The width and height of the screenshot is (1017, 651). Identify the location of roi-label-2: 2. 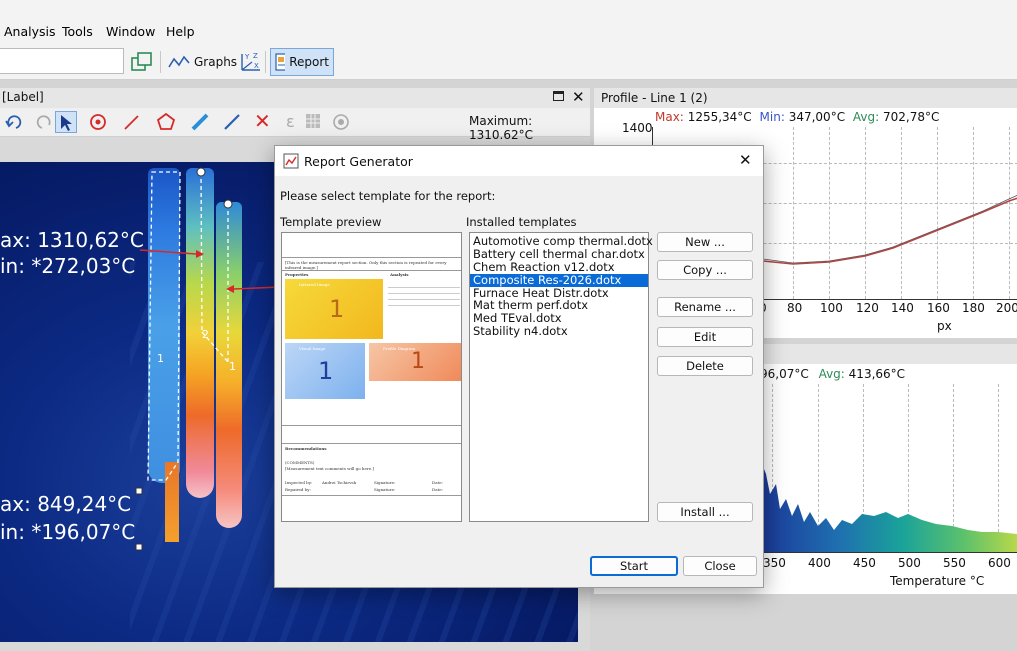
(205, 334).